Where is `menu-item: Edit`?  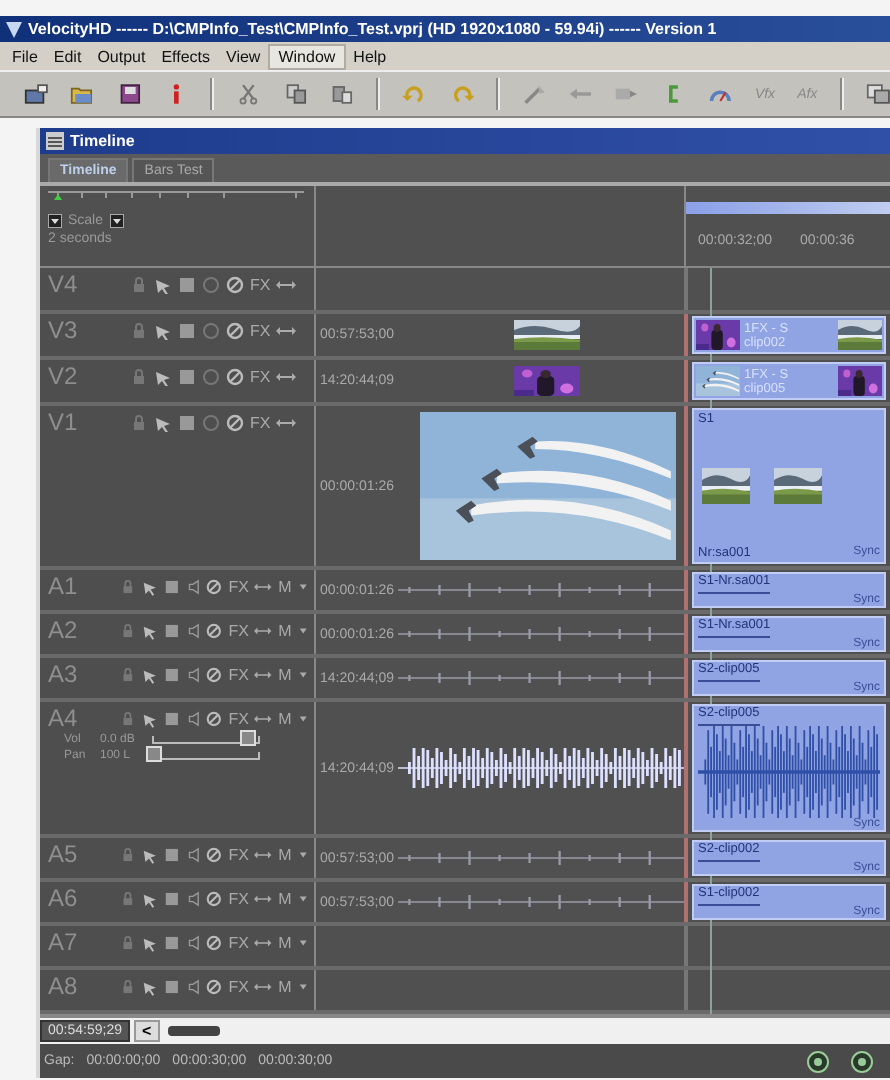
menu-item: Edit is located at coordinates (67, 56).